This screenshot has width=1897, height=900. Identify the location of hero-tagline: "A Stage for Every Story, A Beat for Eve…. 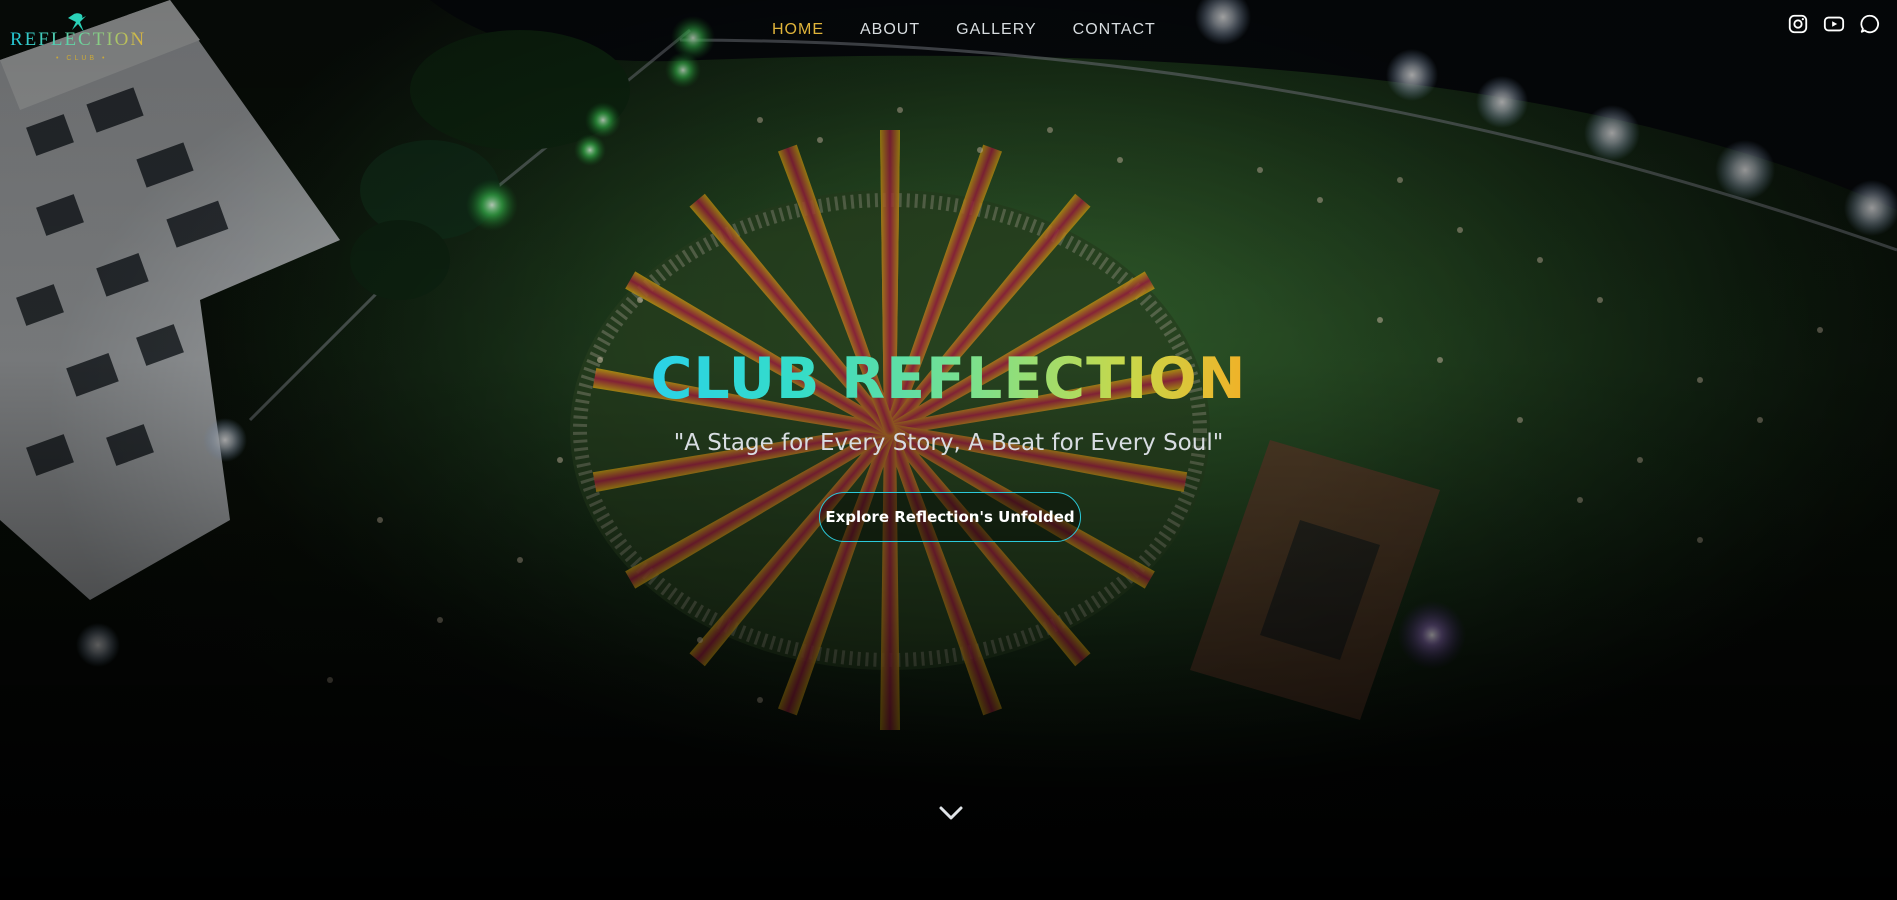
(948, 443).